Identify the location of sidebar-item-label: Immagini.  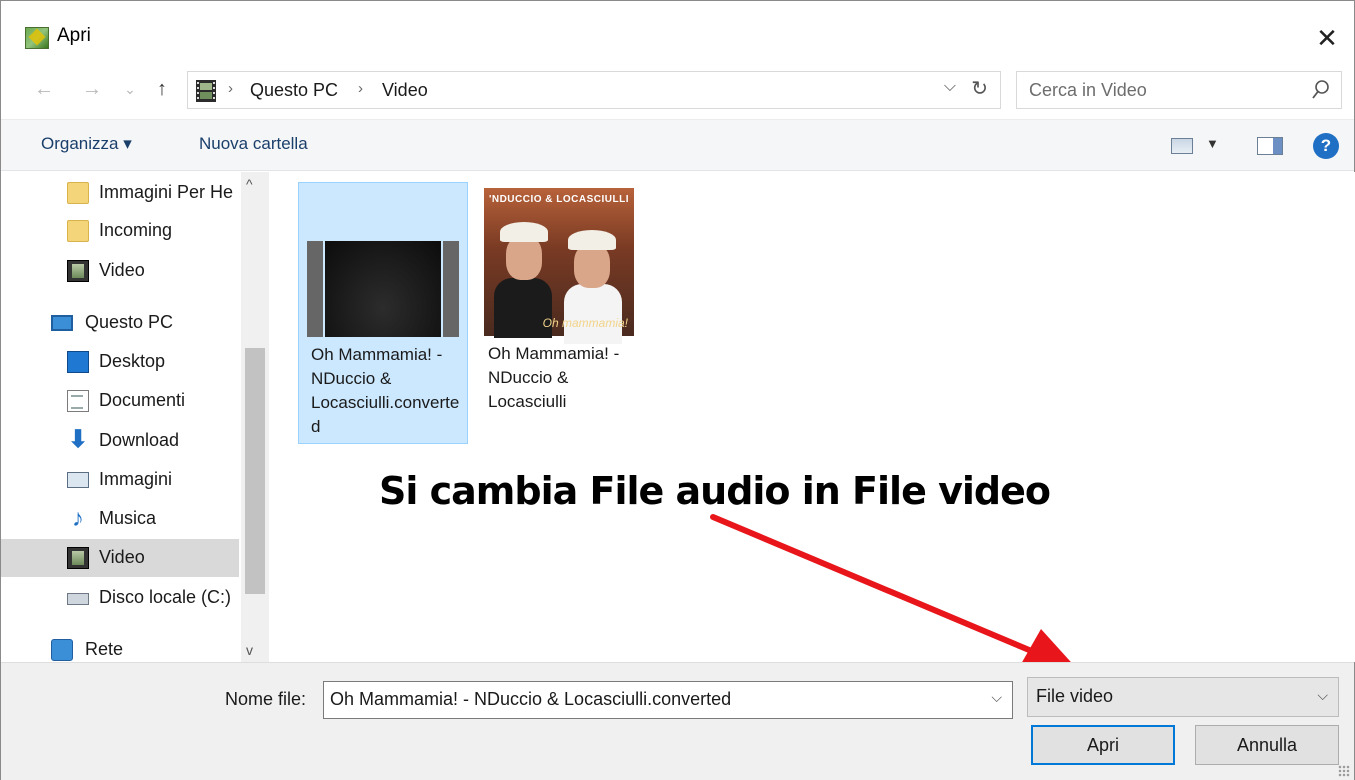
(136, 479).